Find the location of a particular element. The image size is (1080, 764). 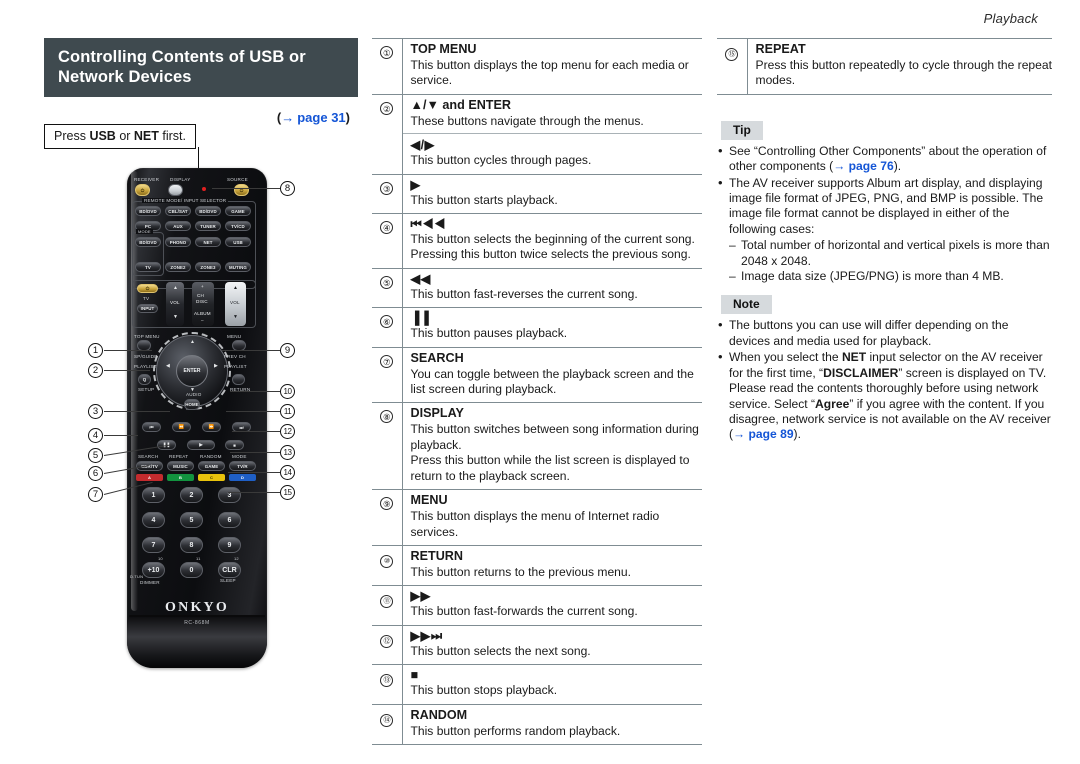

remote-key-clr: CLR is located at coordinates (229, 570).